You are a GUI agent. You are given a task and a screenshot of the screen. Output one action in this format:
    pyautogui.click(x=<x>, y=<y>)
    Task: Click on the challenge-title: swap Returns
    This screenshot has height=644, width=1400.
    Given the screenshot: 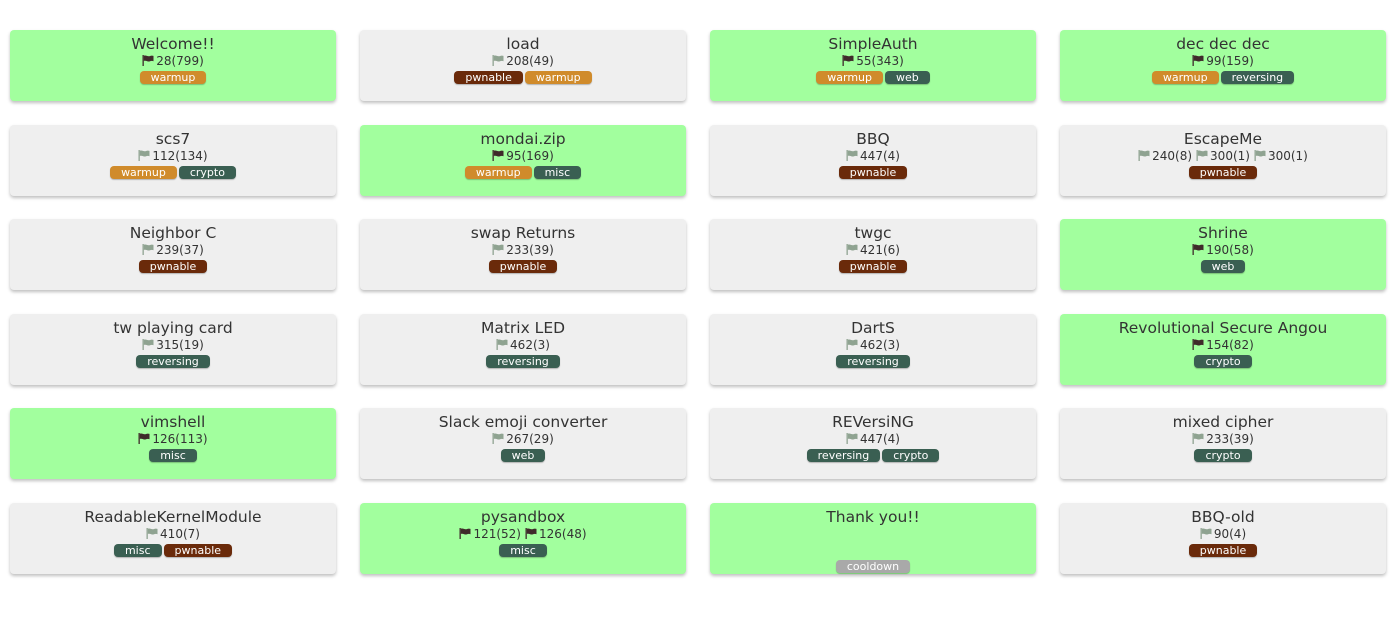 What is the action you would take?
    pyautogui.click(x=523, y=233)
    